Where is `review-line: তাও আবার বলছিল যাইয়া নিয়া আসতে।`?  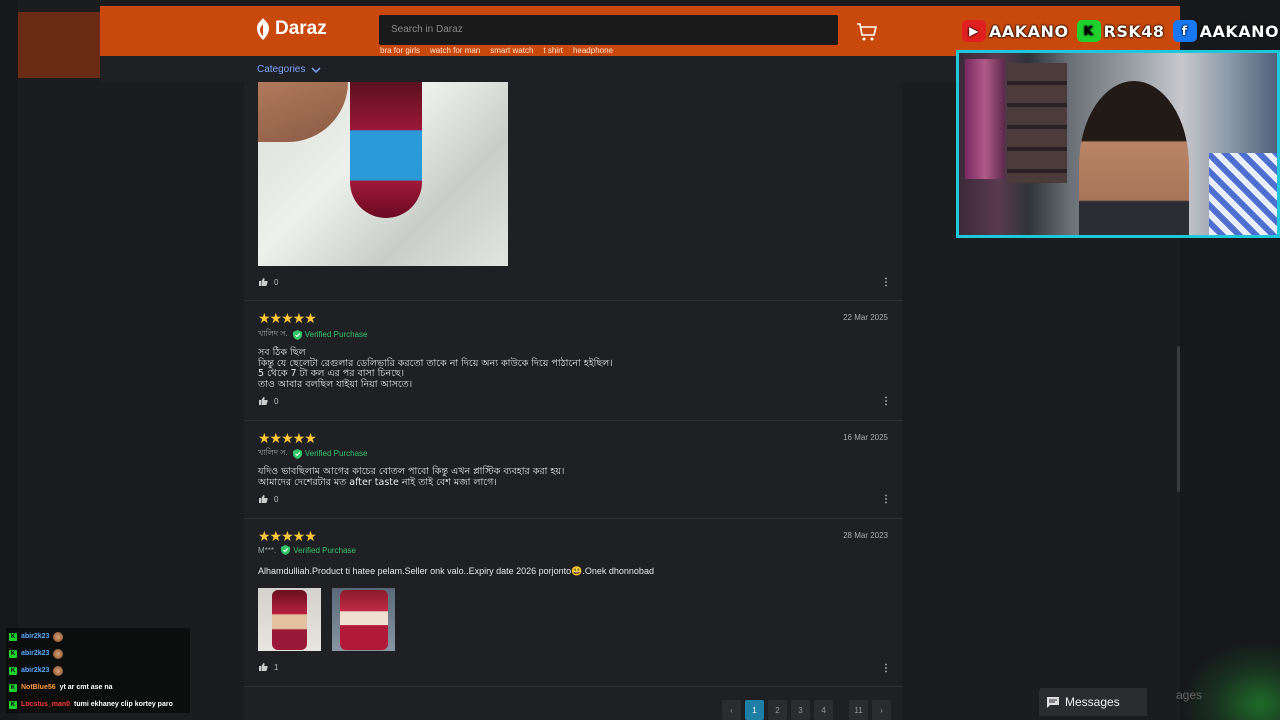
review-line: তাও আবার বলছিল যাইয়া নিয়া আসতে। is located at coordinates (335, 384).